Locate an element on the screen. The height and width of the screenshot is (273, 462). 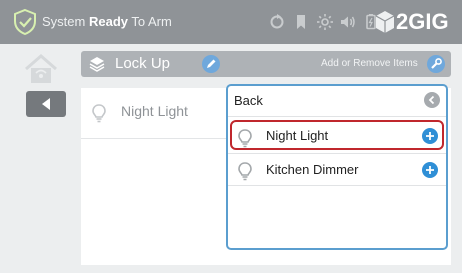
scene-title: Lock Up is located at coordinates (143, 63).